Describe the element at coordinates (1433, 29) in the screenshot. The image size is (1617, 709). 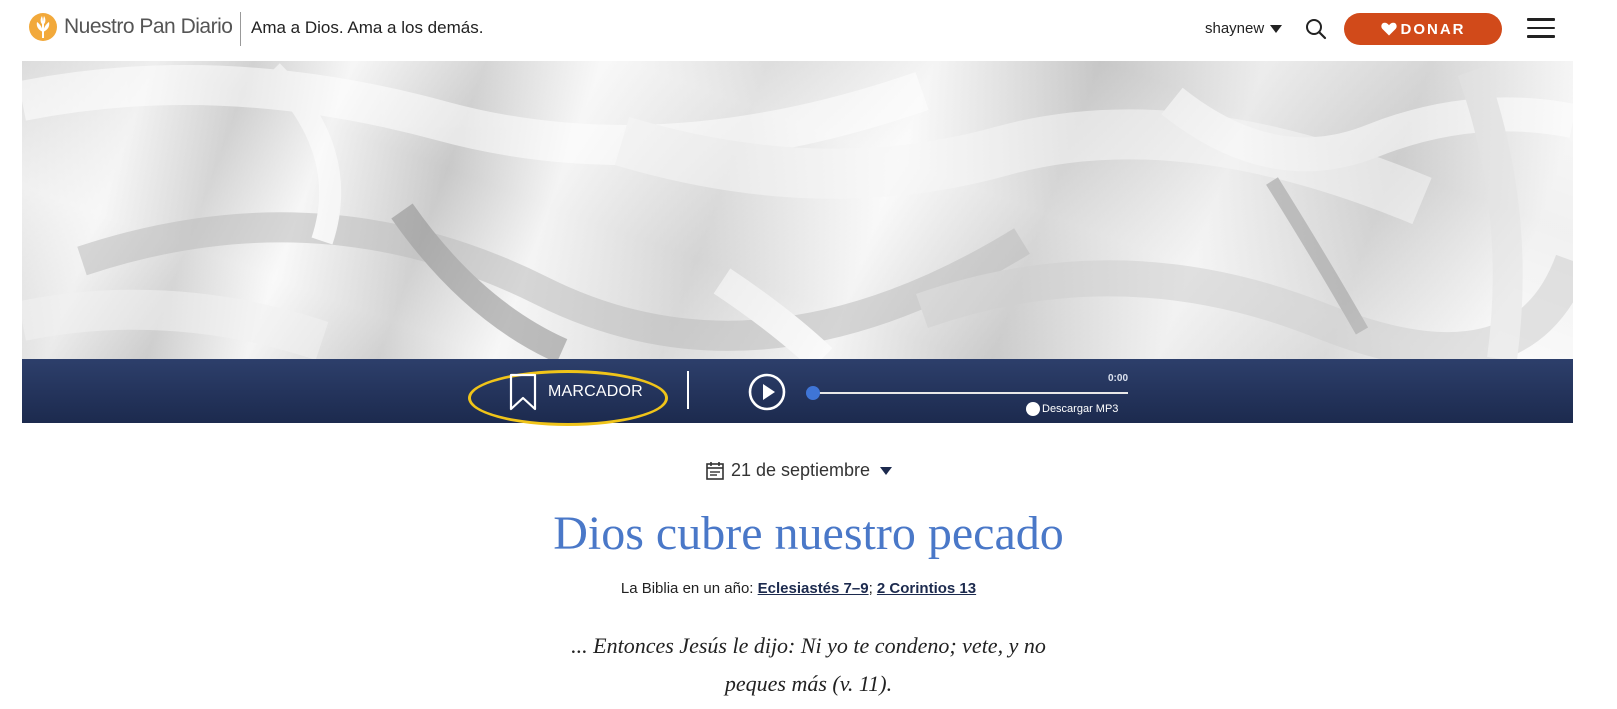
I see `donate-label: DONAR` at that location.